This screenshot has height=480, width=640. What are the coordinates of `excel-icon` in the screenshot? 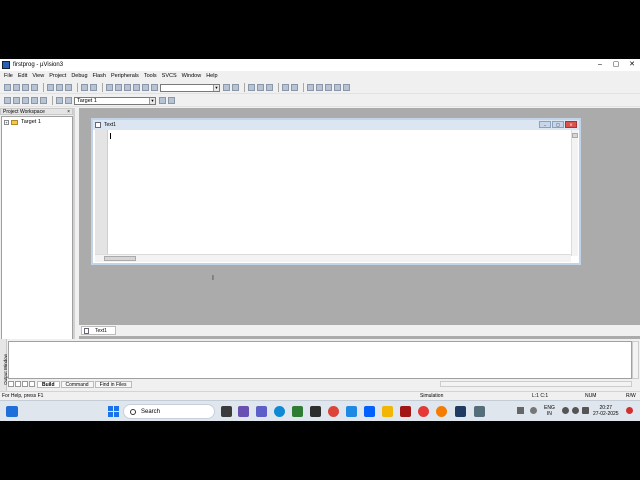 It's located at (297, 411).